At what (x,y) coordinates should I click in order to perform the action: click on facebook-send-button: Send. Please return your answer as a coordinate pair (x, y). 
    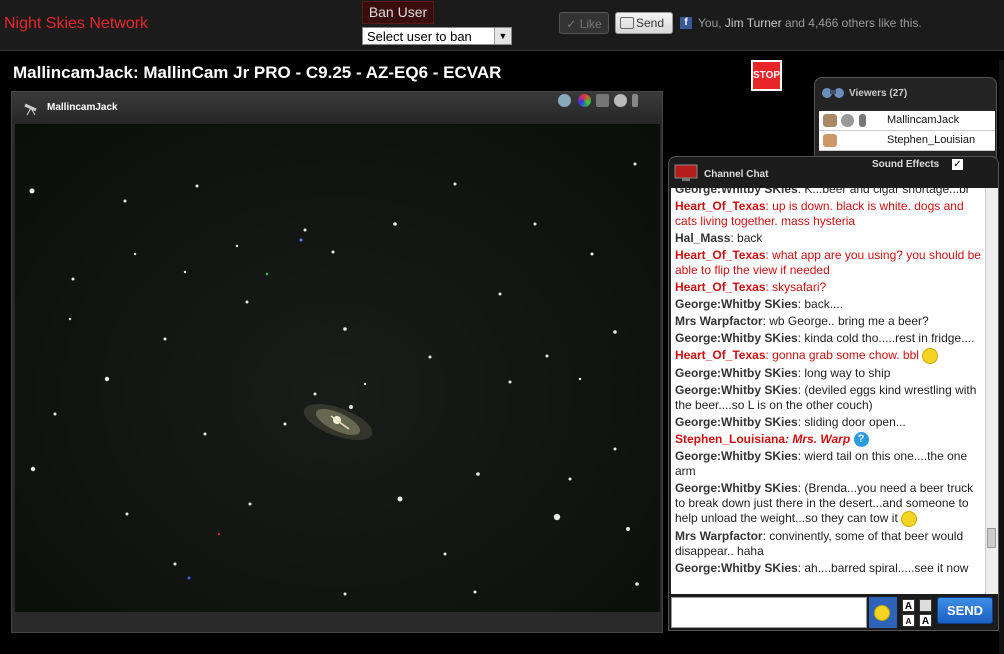
    Looking at the image, I should click on (644, 23).